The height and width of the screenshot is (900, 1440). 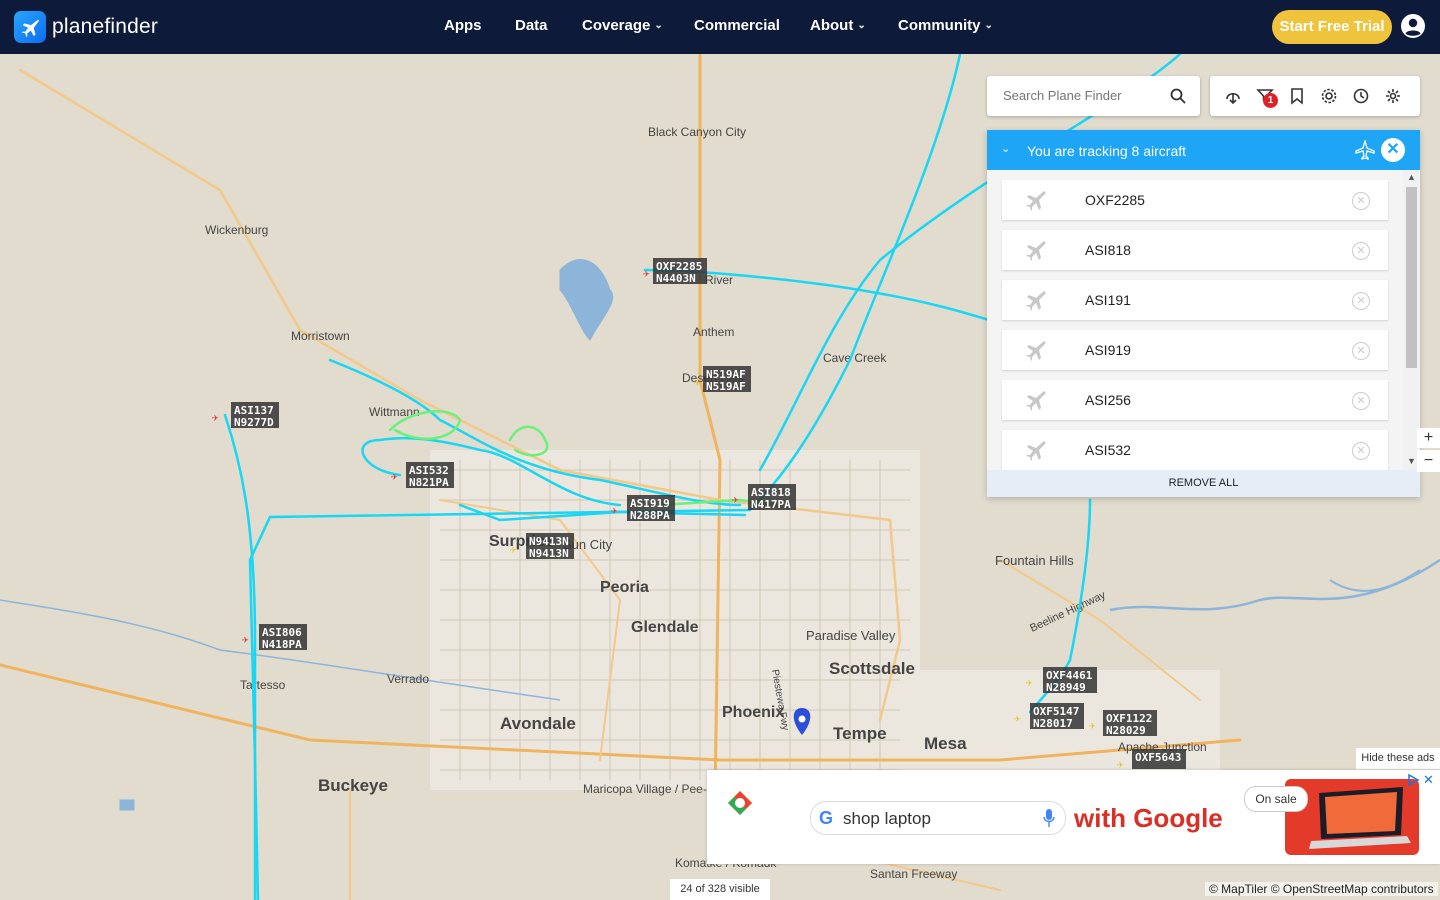 I want to click on svg-text: N417PA, so click(x=771, y=504).